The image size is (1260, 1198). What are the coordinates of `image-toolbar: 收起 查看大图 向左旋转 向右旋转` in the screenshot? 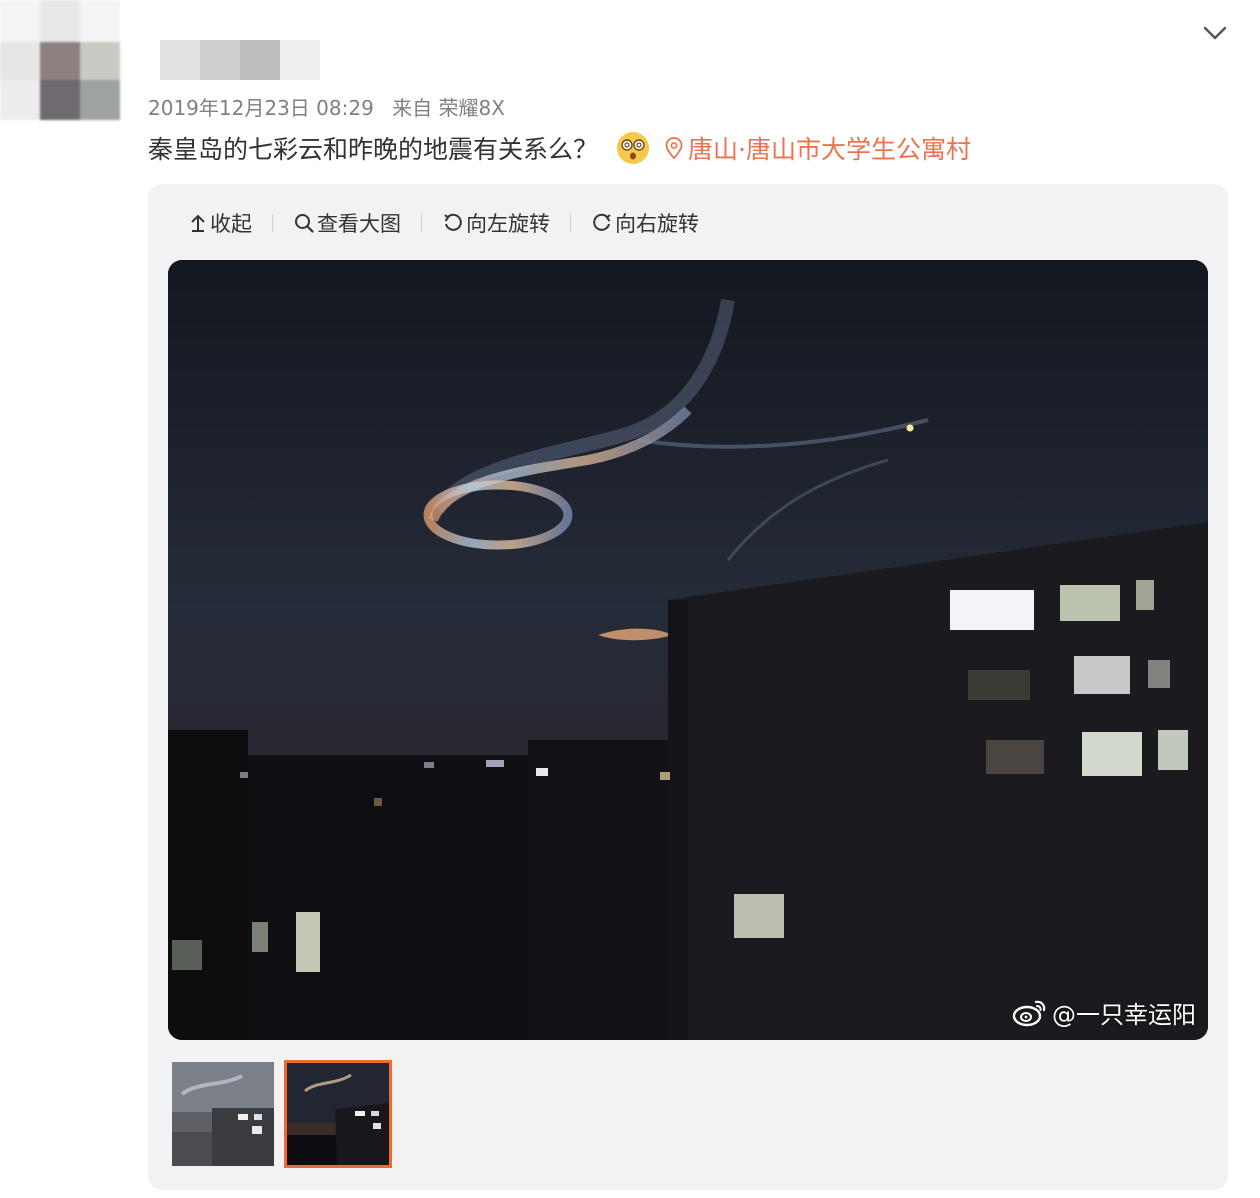 It's located at (443, 223).